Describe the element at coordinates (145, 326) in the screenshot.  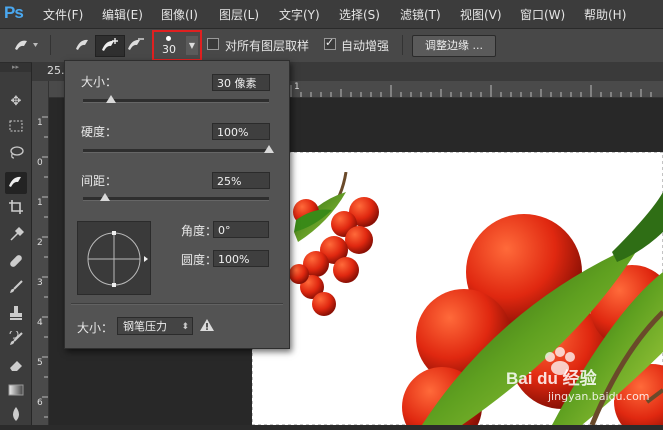
I see `pen-pressure-value: 钢笔压力` at that location.